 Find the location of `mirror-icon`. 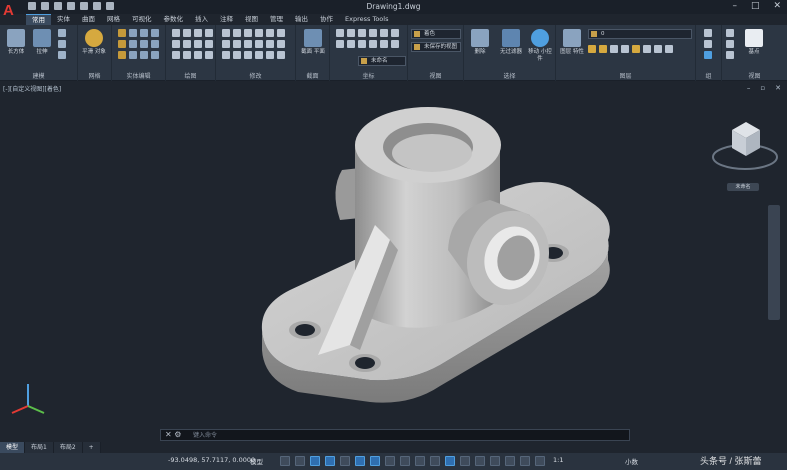

mirror-icon is located at coordinates (270, 33).